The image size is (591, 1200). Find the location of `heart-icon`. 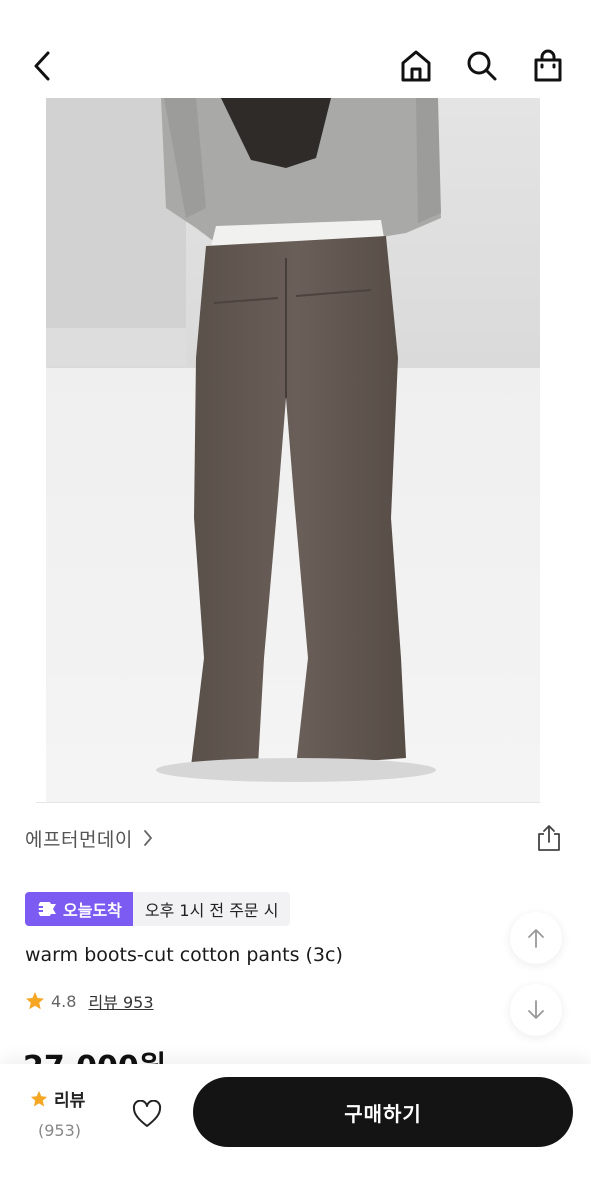

heart-icon is located at coordinates (147, 1113).